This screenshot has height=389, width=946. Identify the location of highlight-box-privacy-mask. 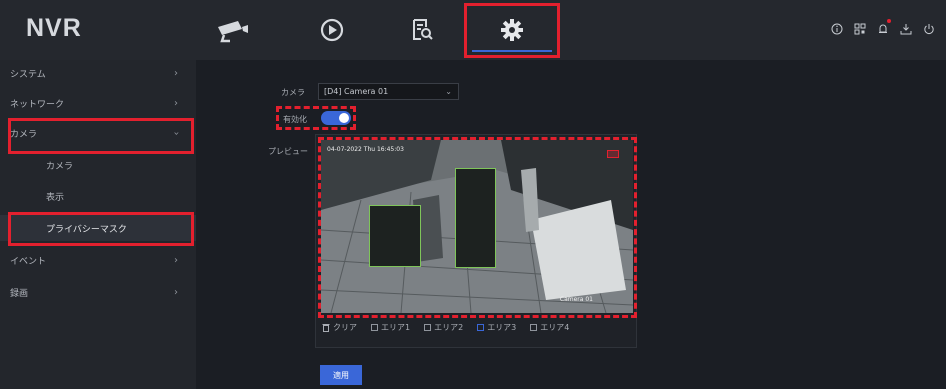
(101, 229).